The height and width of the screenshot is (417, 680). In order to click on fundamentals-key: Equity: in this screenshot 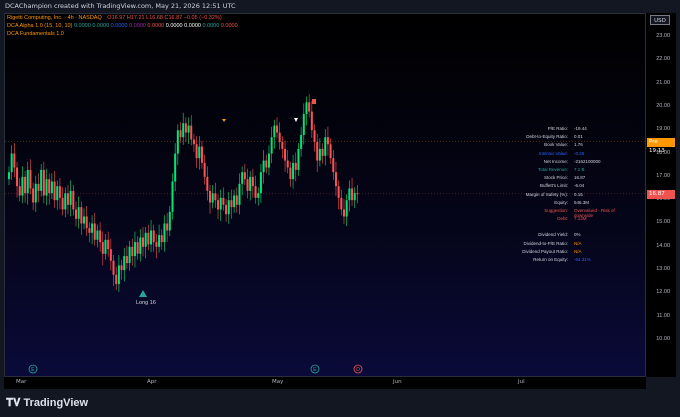, I will do `click(561, 202)`.